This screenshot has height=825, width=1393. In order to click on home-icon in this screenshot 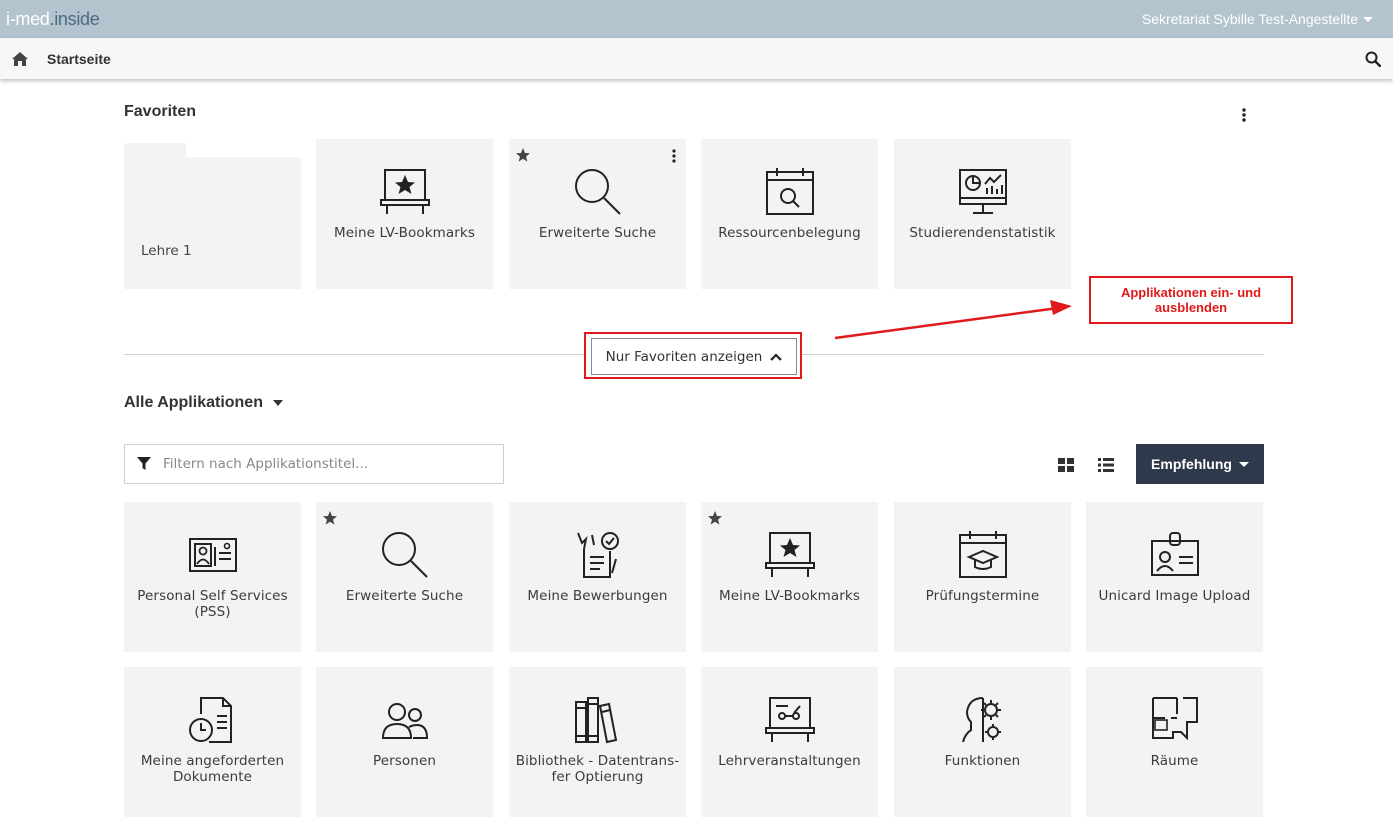, I will do `click(20, 59)`.